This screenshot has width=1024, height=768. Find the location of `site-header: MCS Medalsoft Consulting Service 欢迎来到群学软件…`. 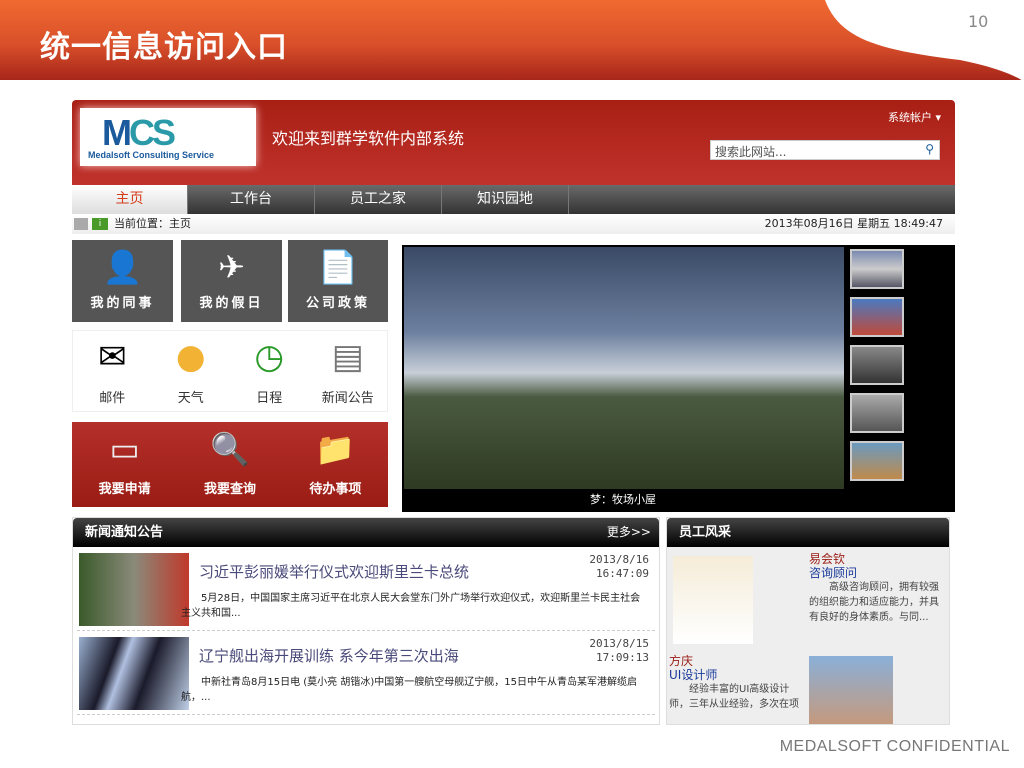

site-header: MCS Medalsoft Consulting Service 欢迎来到群学软件… is located at coordinates (513, 142).